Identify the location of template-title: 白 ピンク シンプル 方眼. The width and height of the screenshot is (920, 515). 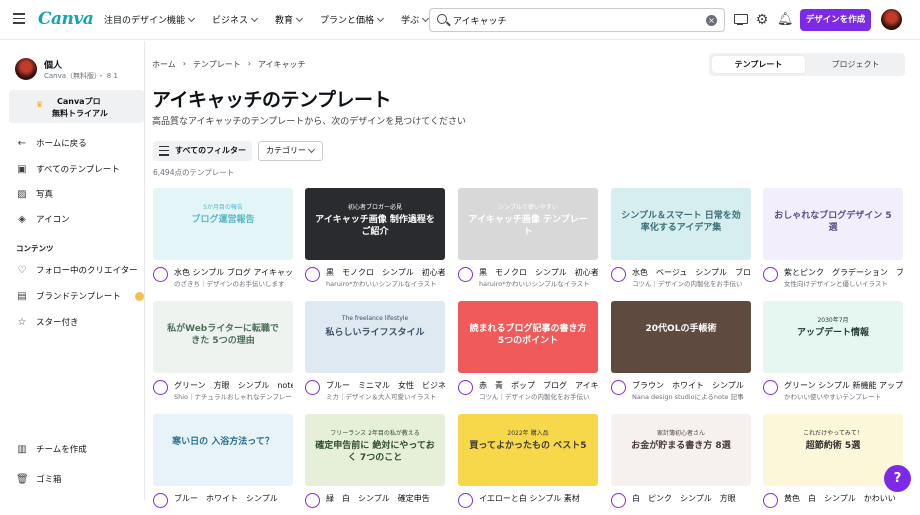
(684, 498).